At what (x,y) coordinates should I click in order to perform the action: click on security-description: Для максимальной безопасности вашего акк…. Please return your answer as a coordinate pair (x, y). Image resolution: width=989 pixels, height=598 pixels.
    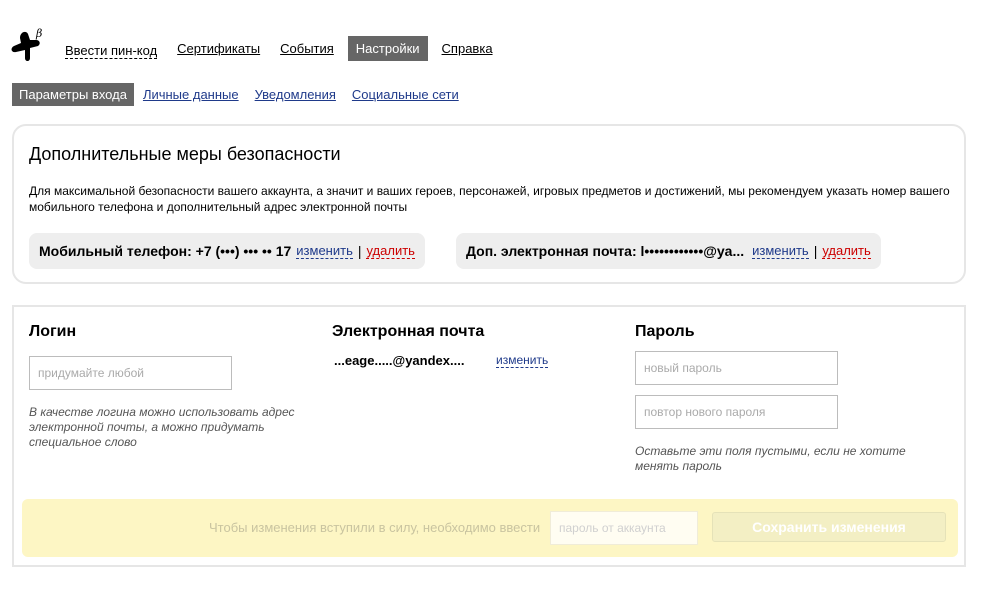
    Looking at the image, I should click on (489, 199).